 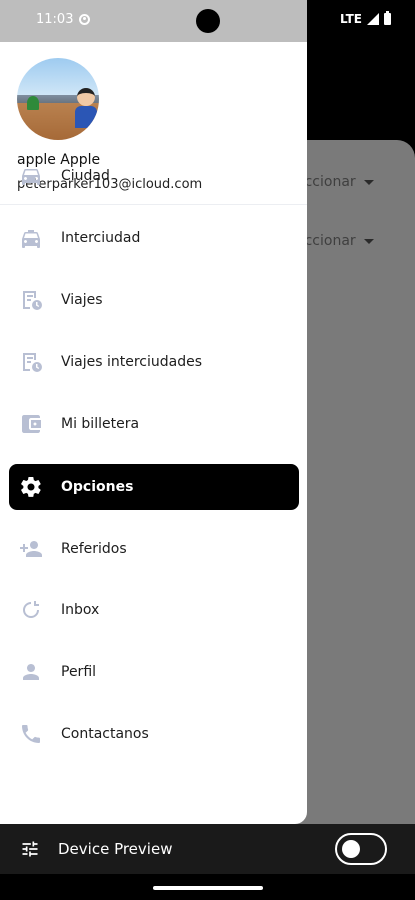 What do you see at coordinates (351, 849) in the screenshot?
I see `toggle-knob` at bounding box center [351, 849].